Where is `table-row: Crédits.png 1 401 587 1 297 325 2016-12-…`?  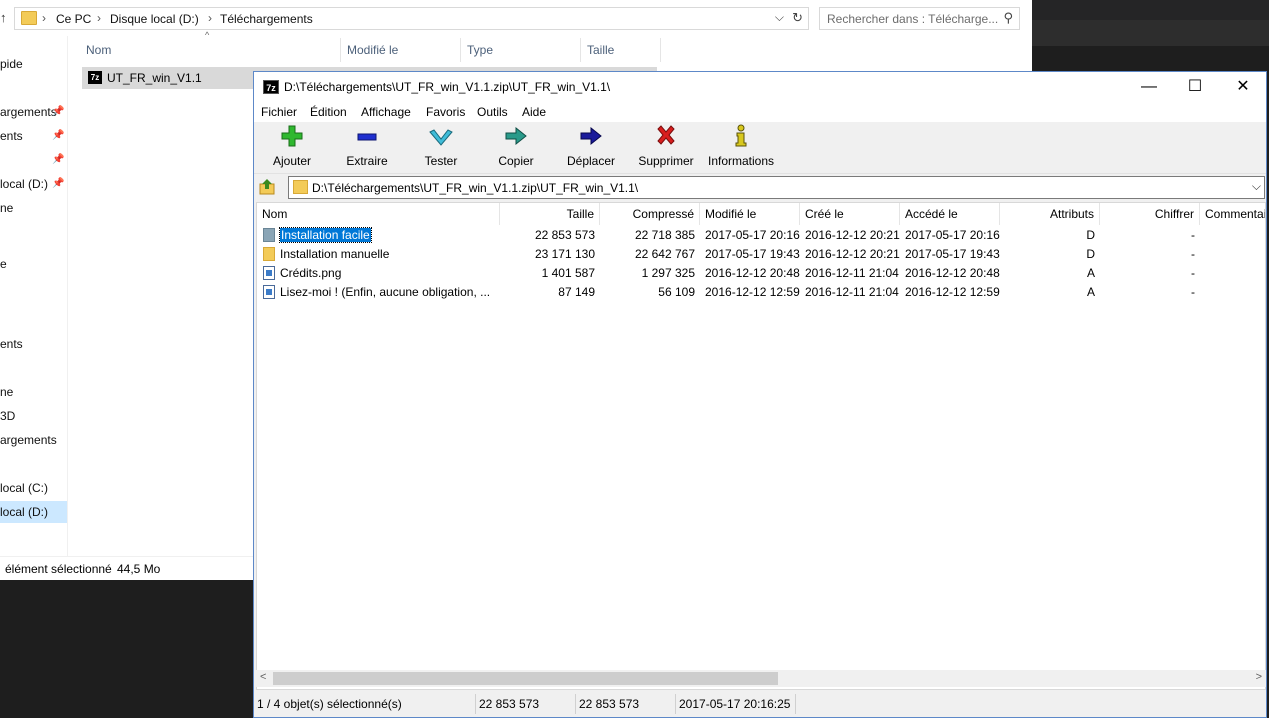 table-row: Crédits.png 1 401 587 1 297 325 2016-12-… is located at coordinates (761, 273).